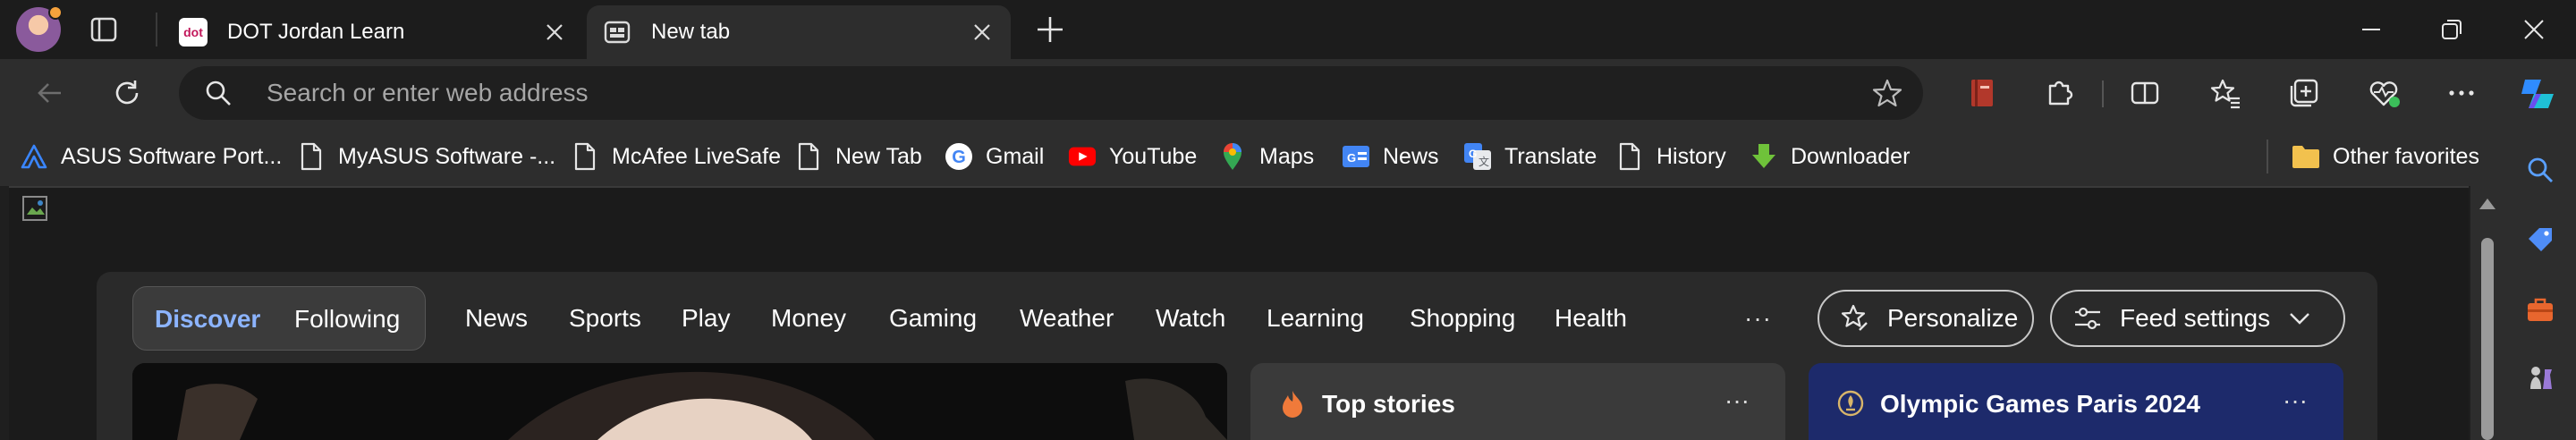 This screenshot has height=440, width=2576. I want to click on favorite-new-tab: New Tab, so click(858, 156).